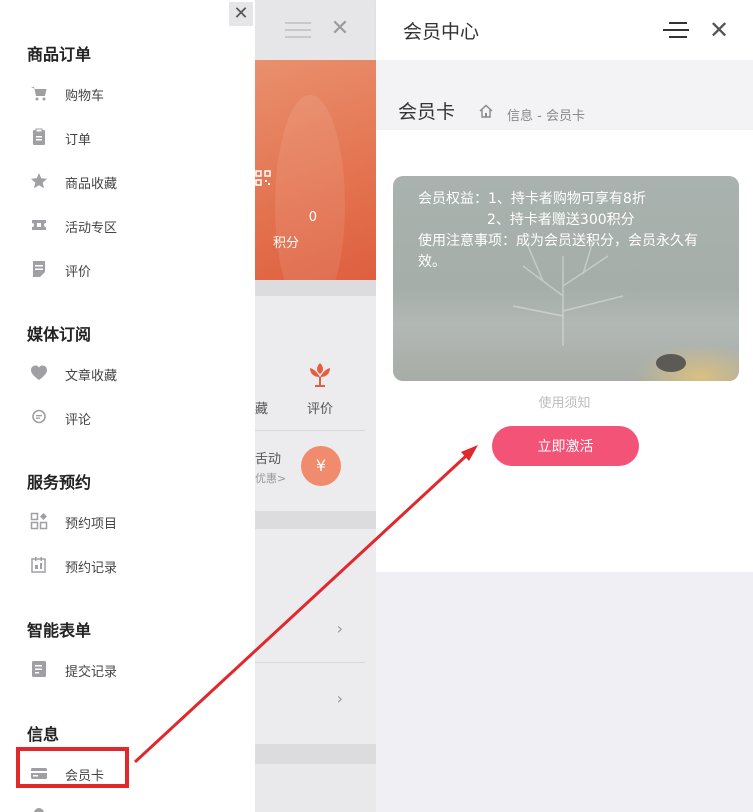 The height and width of the screenshot is (812, 753). Describe the element at coordinates (128, 374) in the screenshot. I see `sidebar-item-article-favorites: 文章收藏` at that location.